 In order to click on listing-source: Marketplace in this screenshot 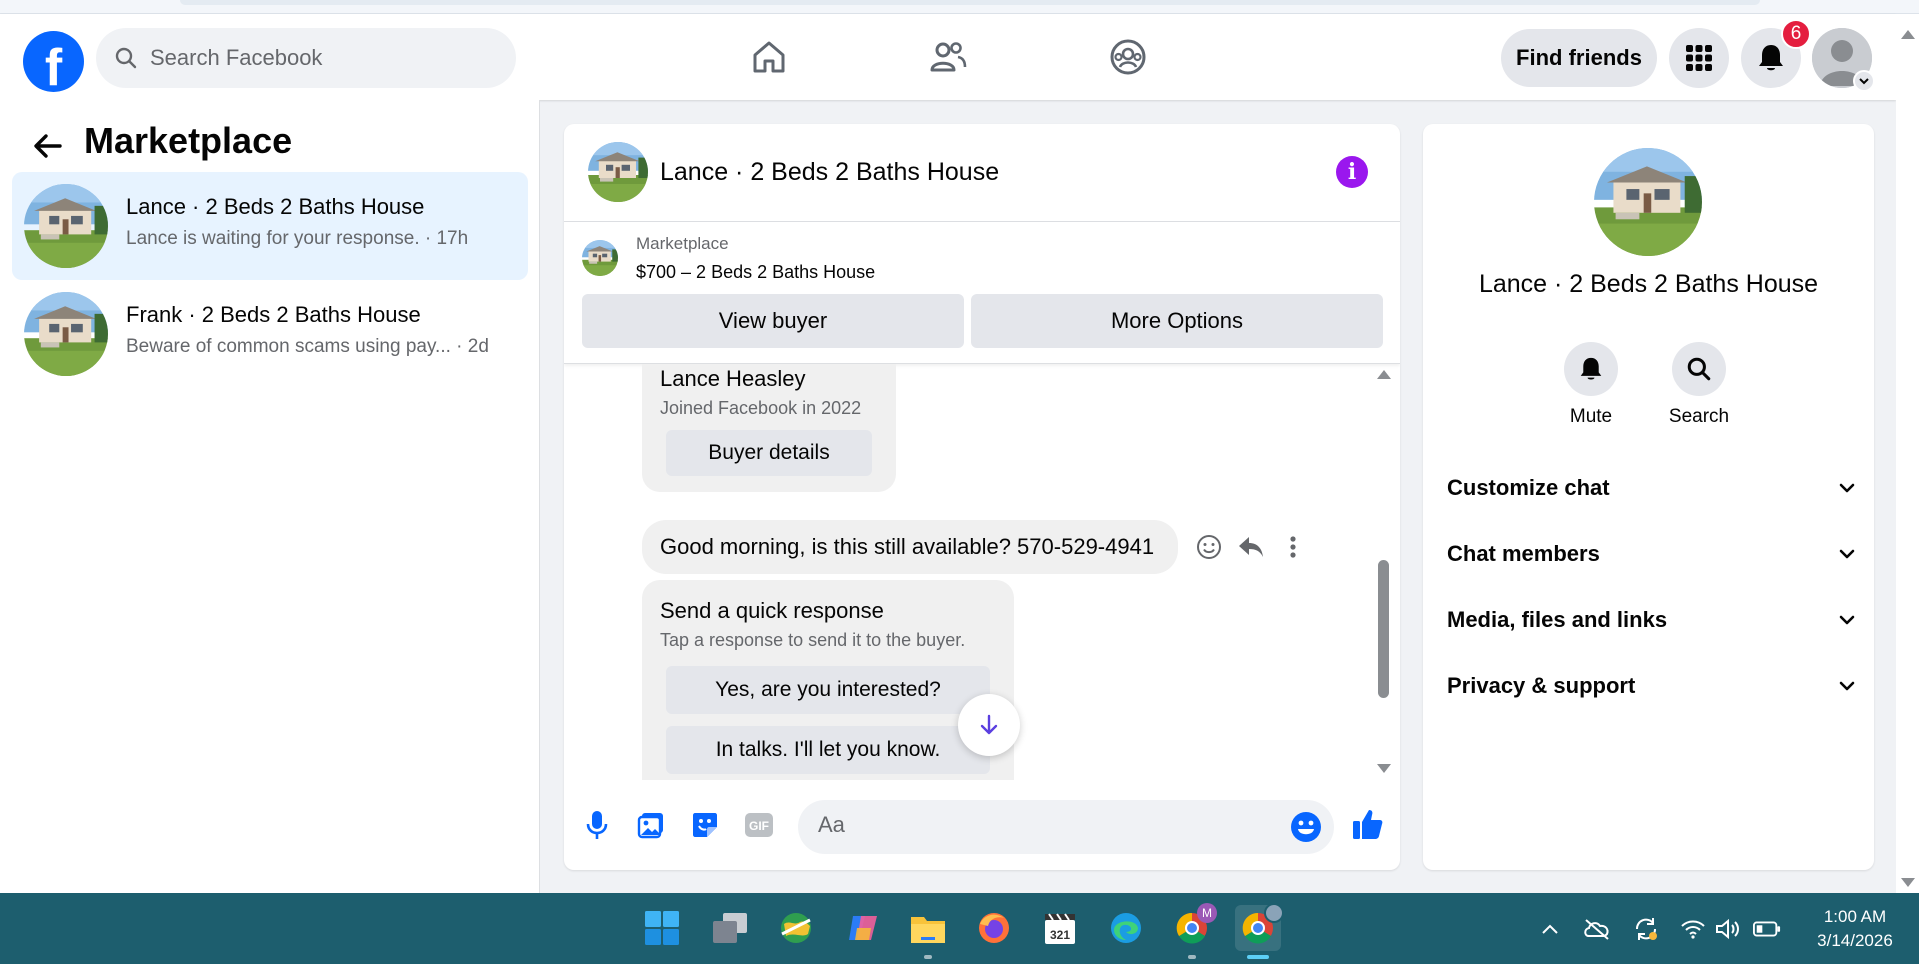, I will do `click(682, 243)`.